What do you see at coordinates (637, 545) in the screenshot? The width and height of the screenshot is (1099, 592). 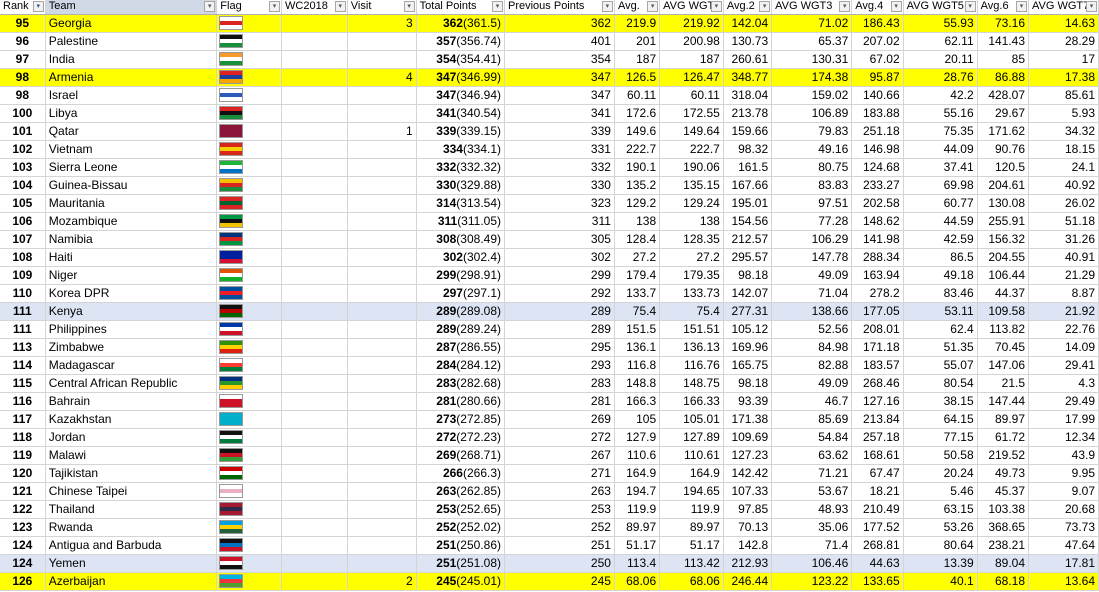 I see `avg-cell: 51.17` at bounding box center [637, 545].